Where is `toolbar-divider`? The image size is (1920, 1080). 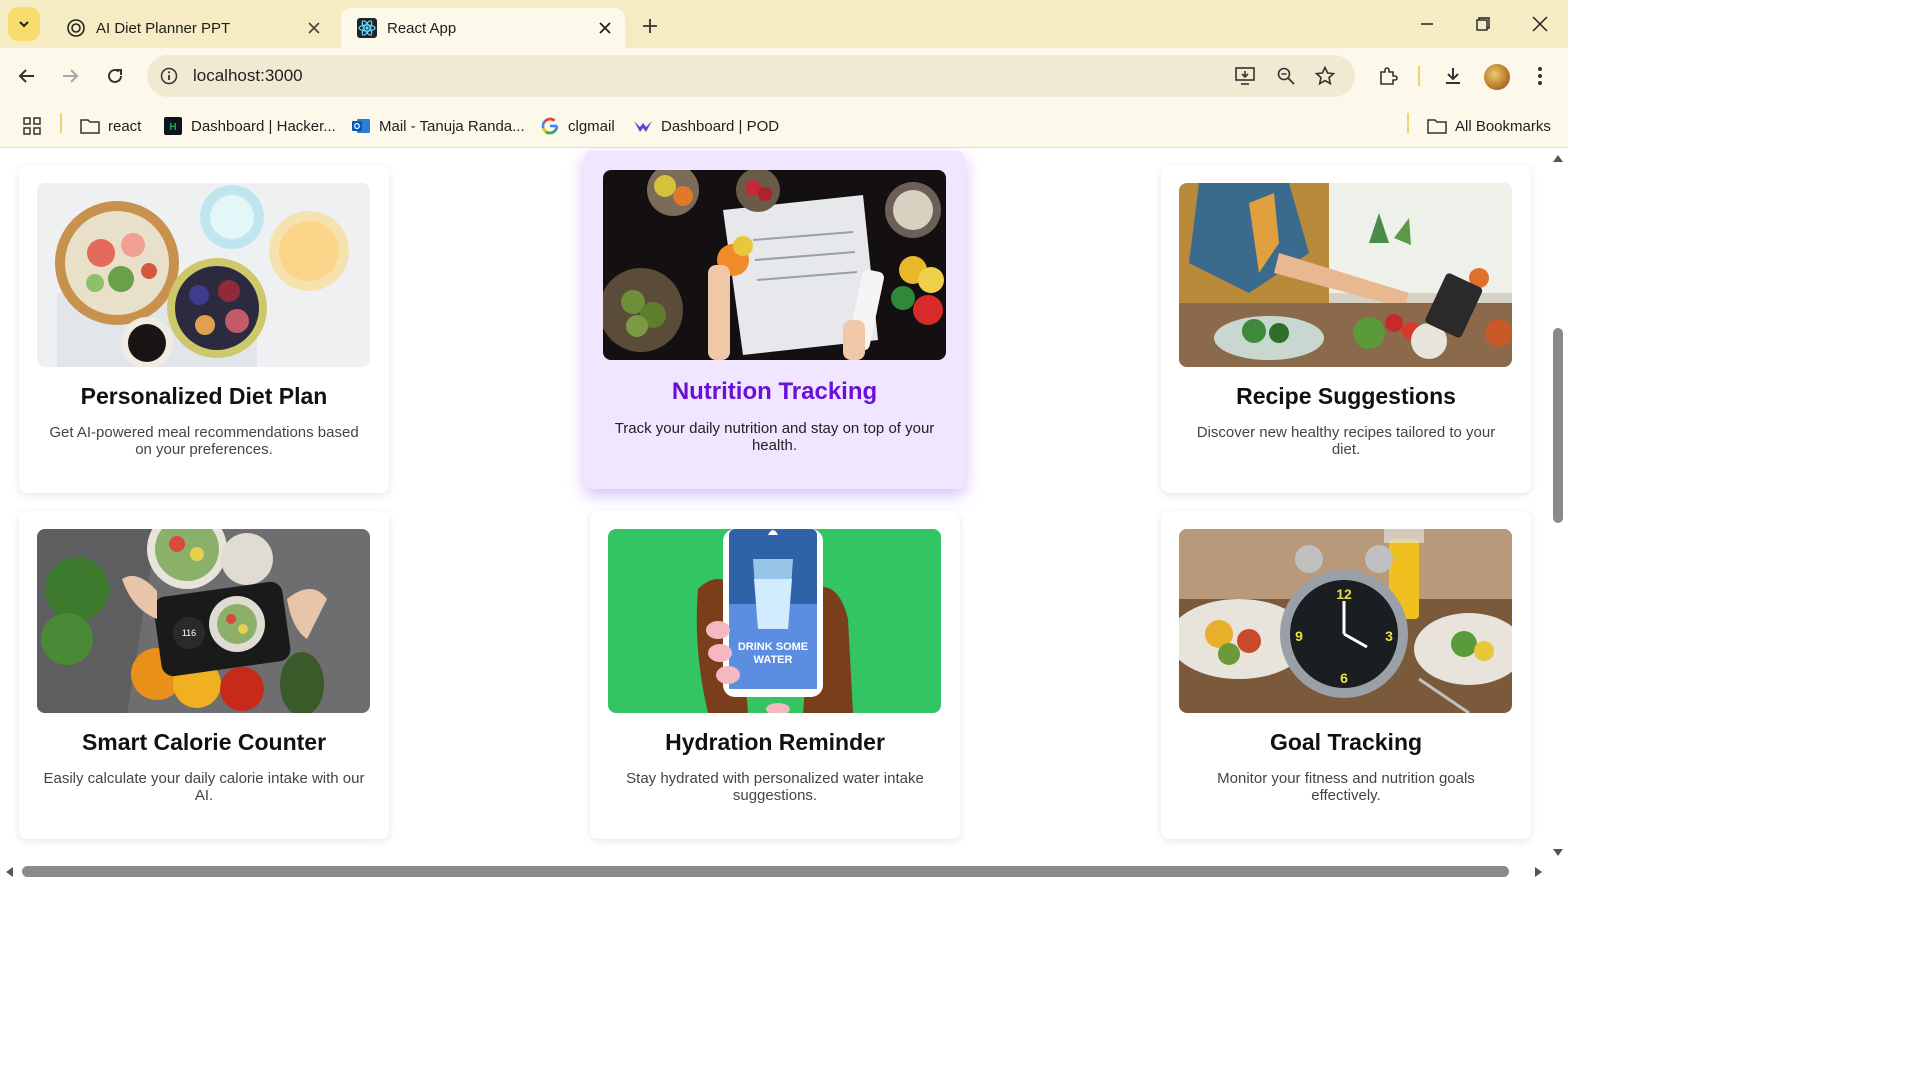 toolbar-divider is located at coordinates (1419, 76).